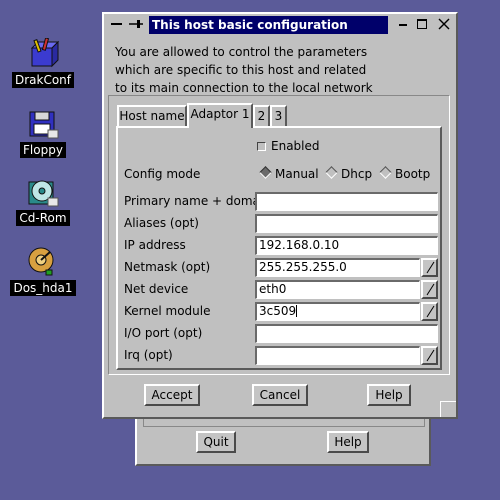 This screenshot has height=500, width=500. Describe the element at coordinates (43, 150) in the screenshot. I see `desktop-icon-label: Floppy` at that location.